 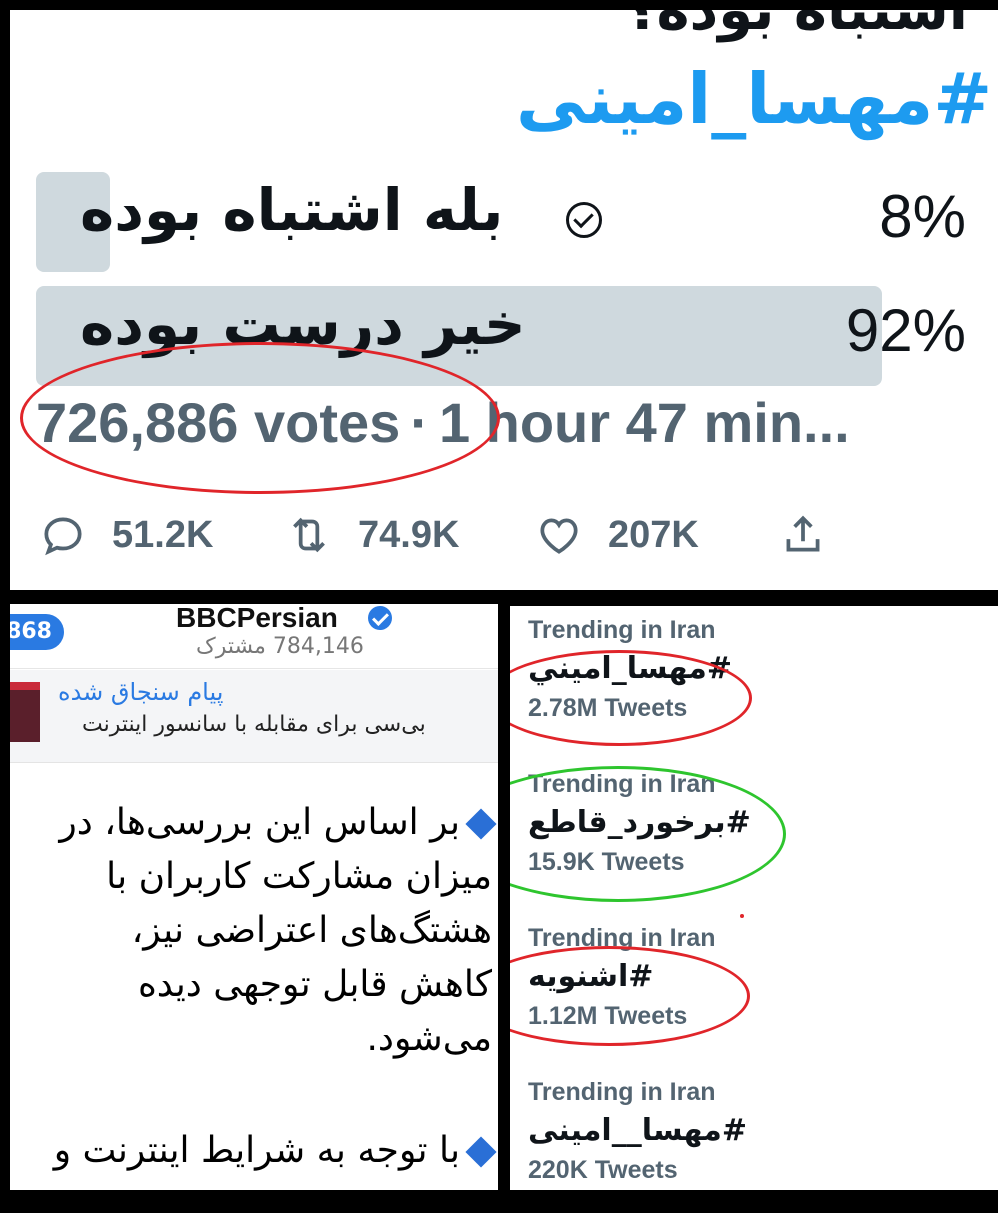 I want to click on poll-option-label: خیر درست بوده, so click(x=303, y=324).